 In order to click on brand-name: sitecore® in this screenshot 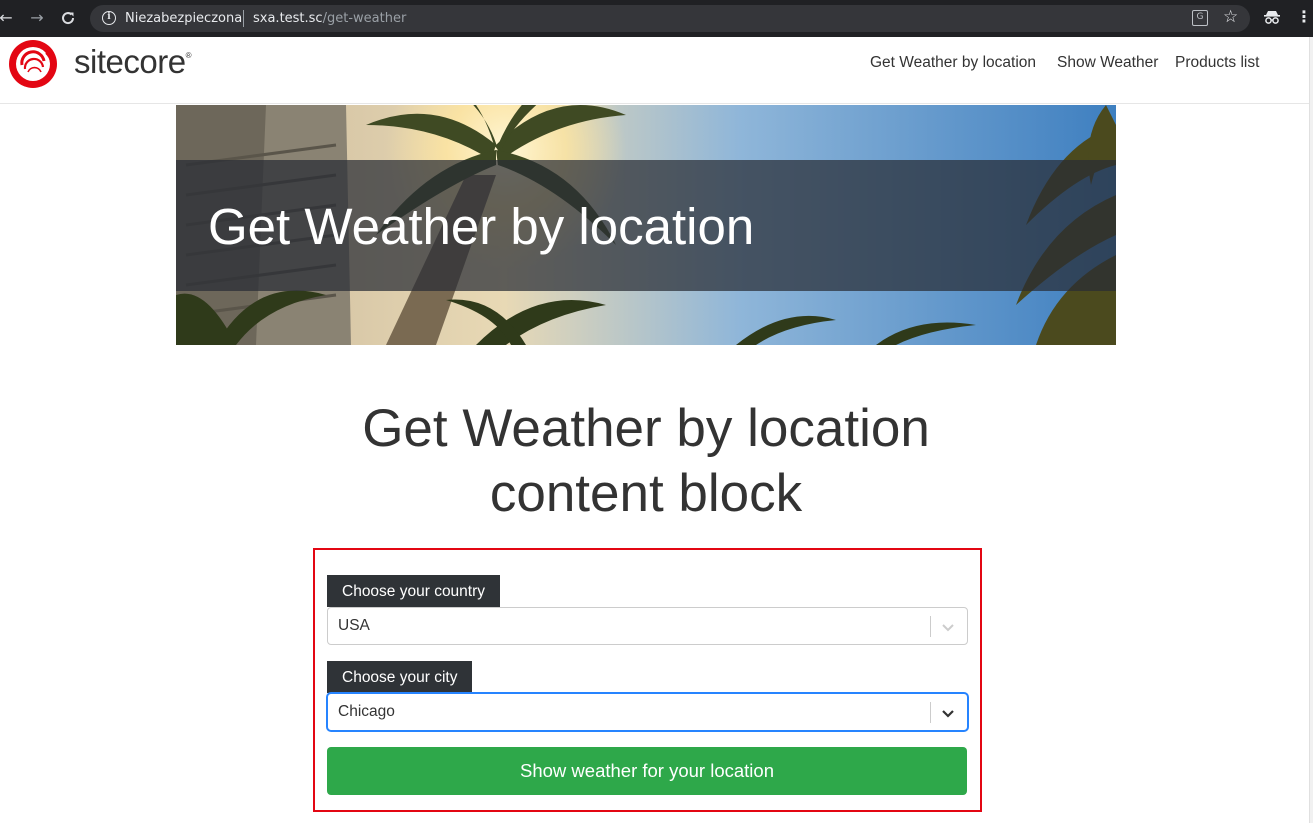, I will do `click(133, 62)`.